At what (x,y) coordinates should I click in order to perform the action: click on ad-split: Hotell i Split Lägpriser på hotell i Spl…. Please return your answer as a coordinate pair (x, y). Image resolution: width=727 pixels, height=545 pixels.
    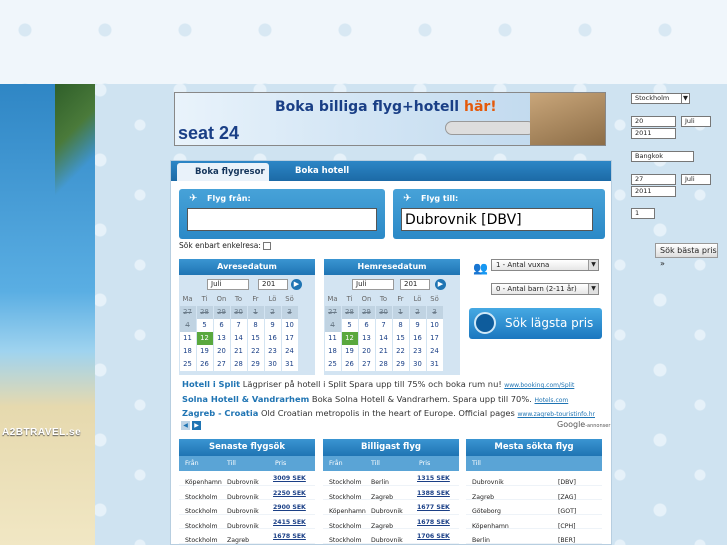
    Looking at the image, I should click on (378, 384).